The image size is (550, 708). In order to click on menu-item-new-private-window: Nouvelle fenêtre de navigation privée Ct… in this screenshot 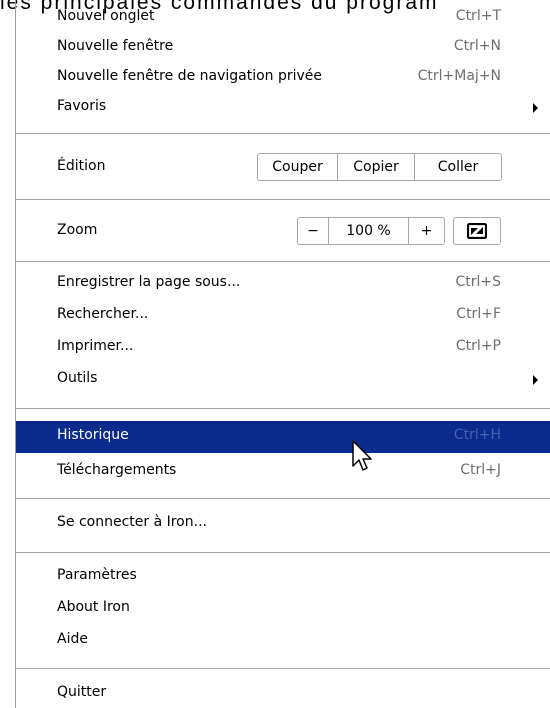, I will do `click(283, 78)`.